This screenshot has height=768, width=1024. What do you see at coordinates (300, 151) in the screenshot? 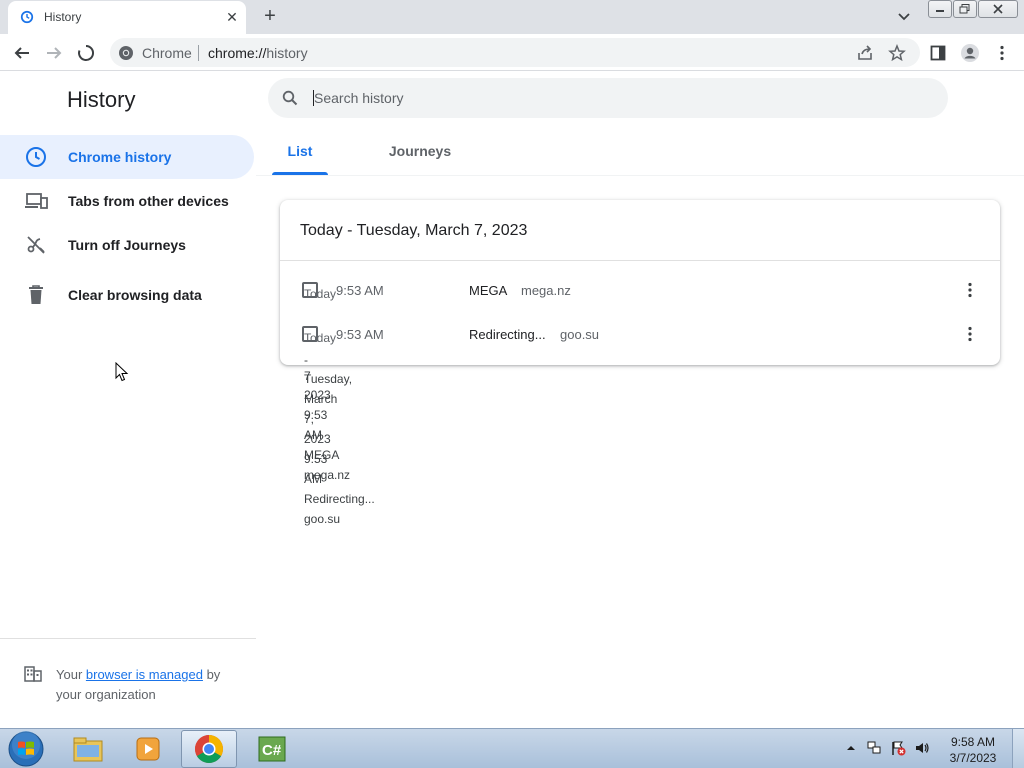
I see `tab-list: List` at bounding box center [300, 151].